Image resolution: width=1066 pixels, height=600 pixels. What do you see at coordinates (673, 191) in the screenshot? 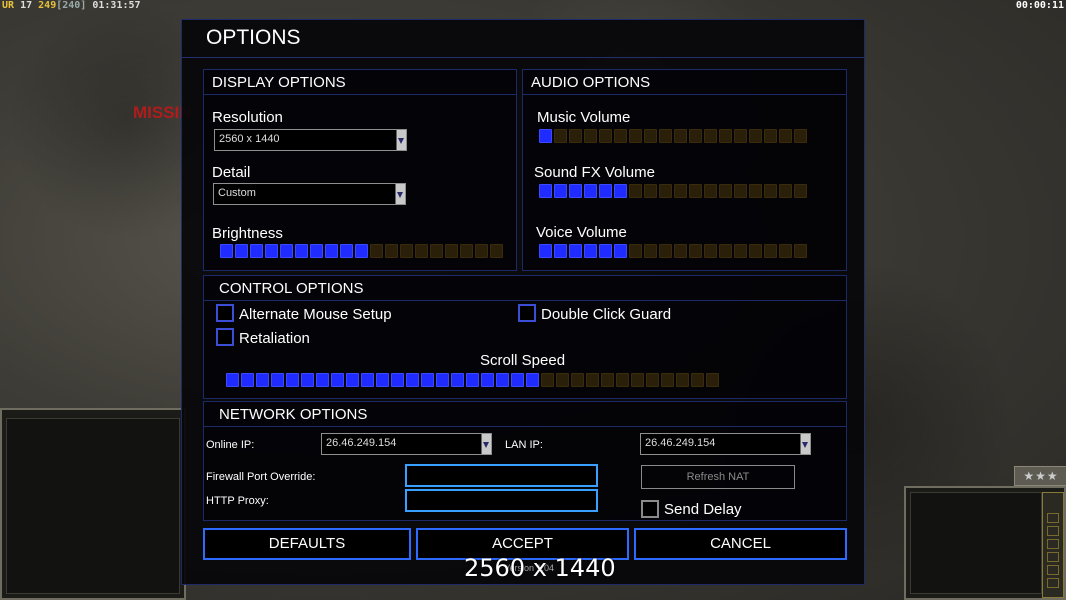
I see `sound-fx-volume-slider` at bounding box center [673, 191].